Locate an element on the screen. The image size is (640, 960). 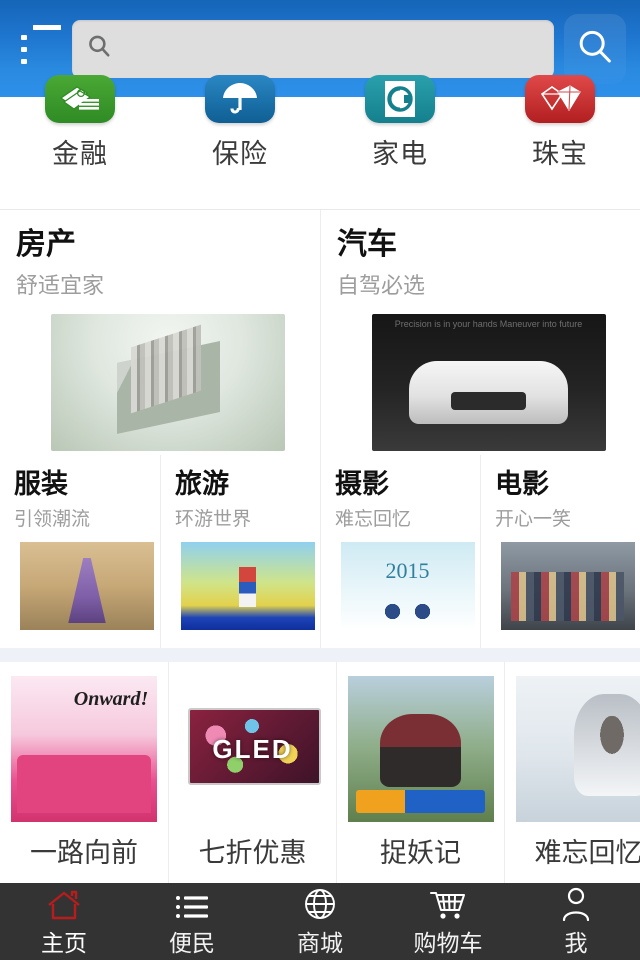
promo-label: 捉妖记 is located at coordinates (420, 853).